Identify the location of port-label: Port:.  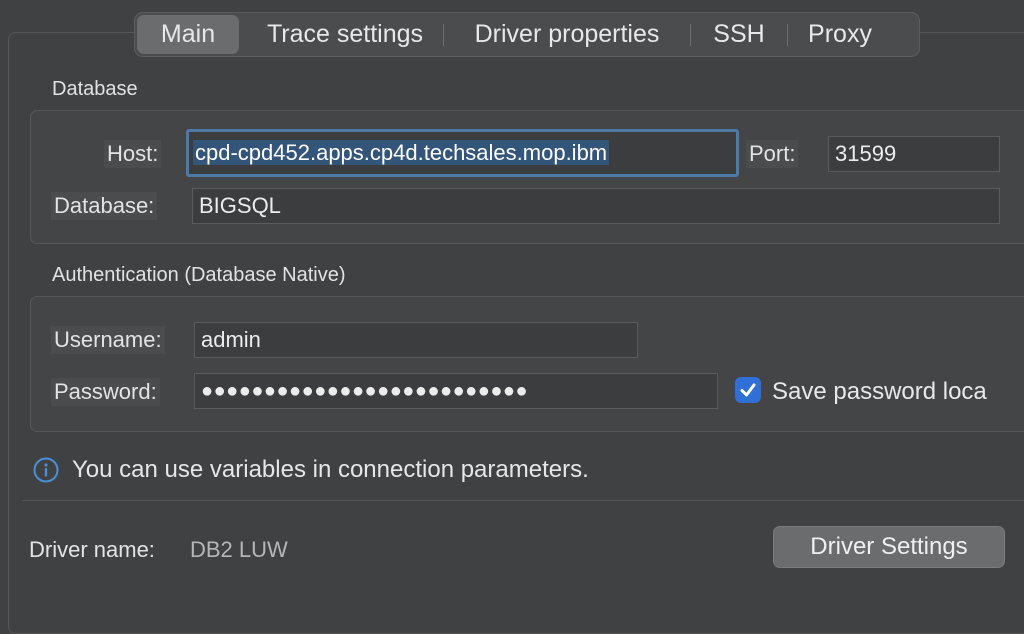
(772, 154).